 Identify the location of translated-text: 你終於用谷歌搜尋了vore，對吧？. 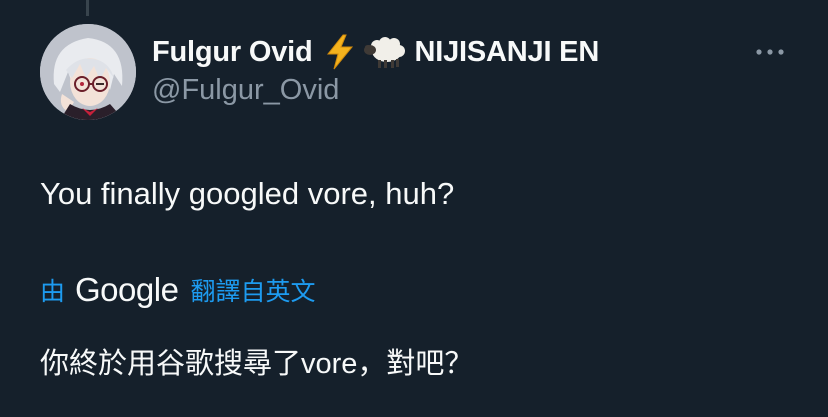
(257, 364).